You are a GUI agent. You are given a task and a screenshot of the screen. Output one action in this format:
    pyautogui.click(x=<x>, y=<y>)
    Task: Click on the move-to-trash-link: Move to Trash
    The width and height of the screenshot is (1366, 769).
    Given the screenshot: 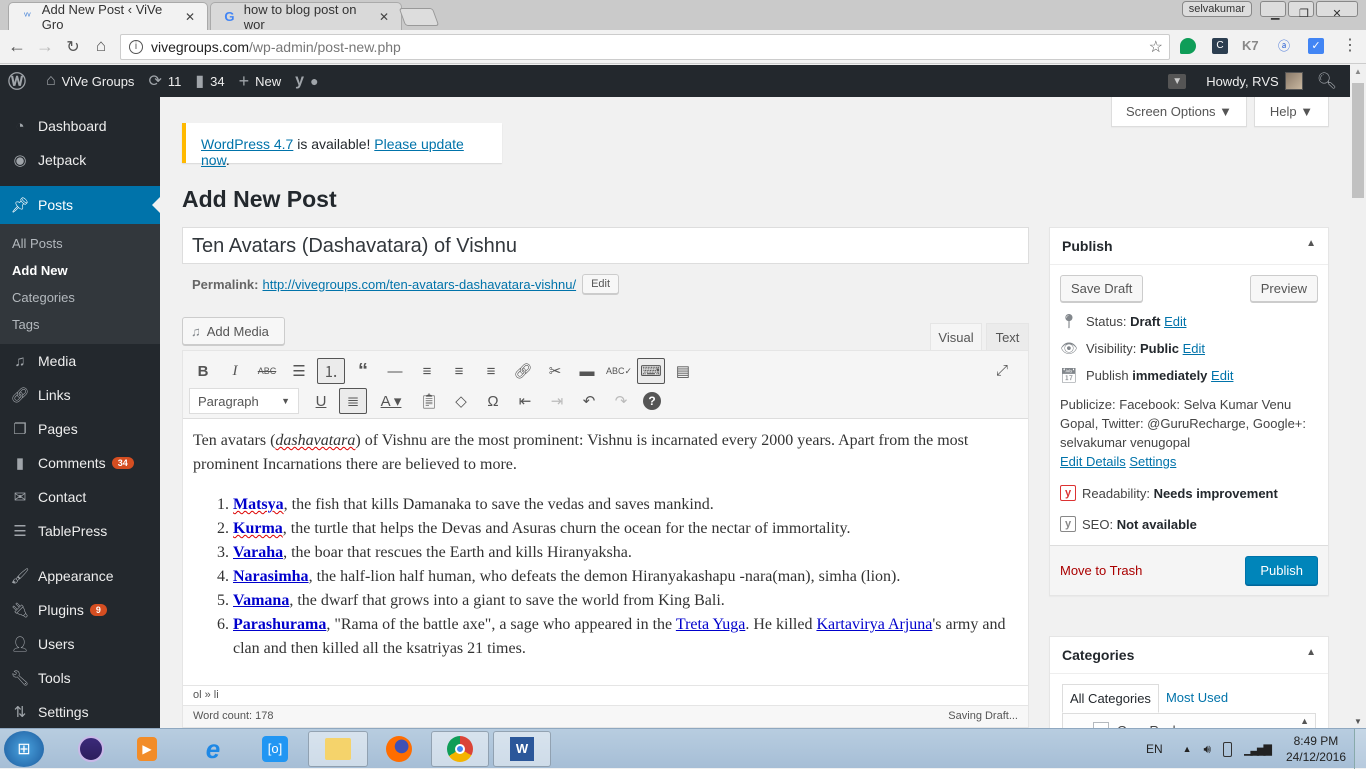 What is the action you would take?
    pyautogui.click(x=1101, y=570)
    